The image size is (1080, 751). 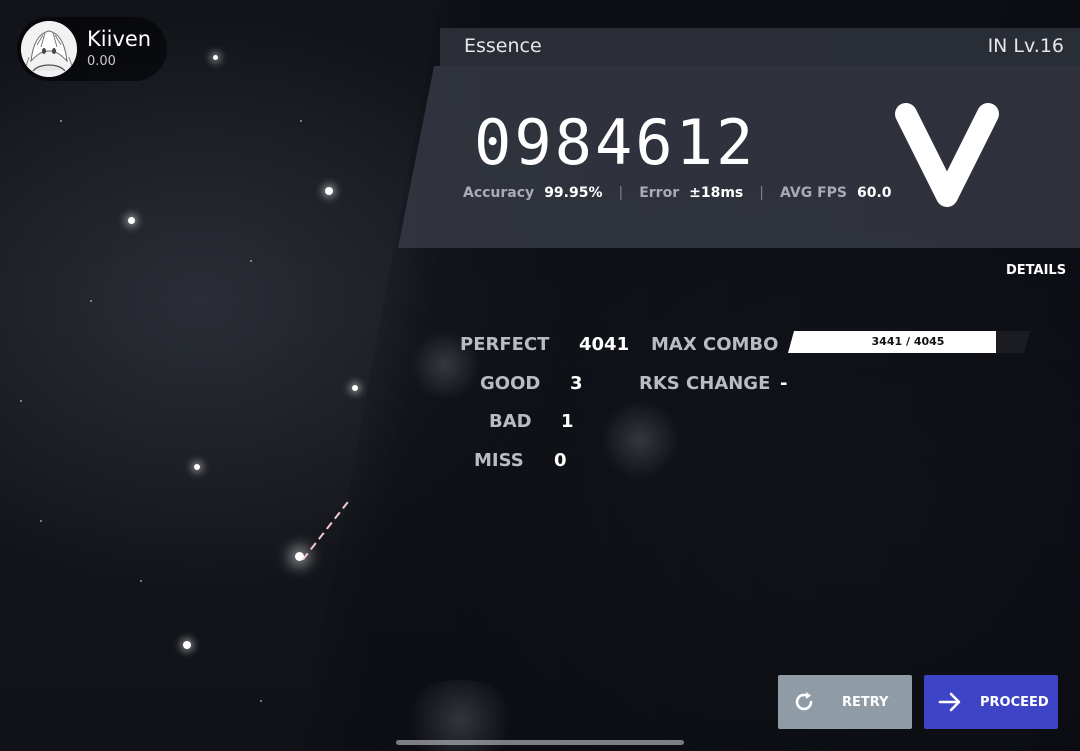 I want to click on player-badge: Kiiven 0.00, so click(x=92, y=49).